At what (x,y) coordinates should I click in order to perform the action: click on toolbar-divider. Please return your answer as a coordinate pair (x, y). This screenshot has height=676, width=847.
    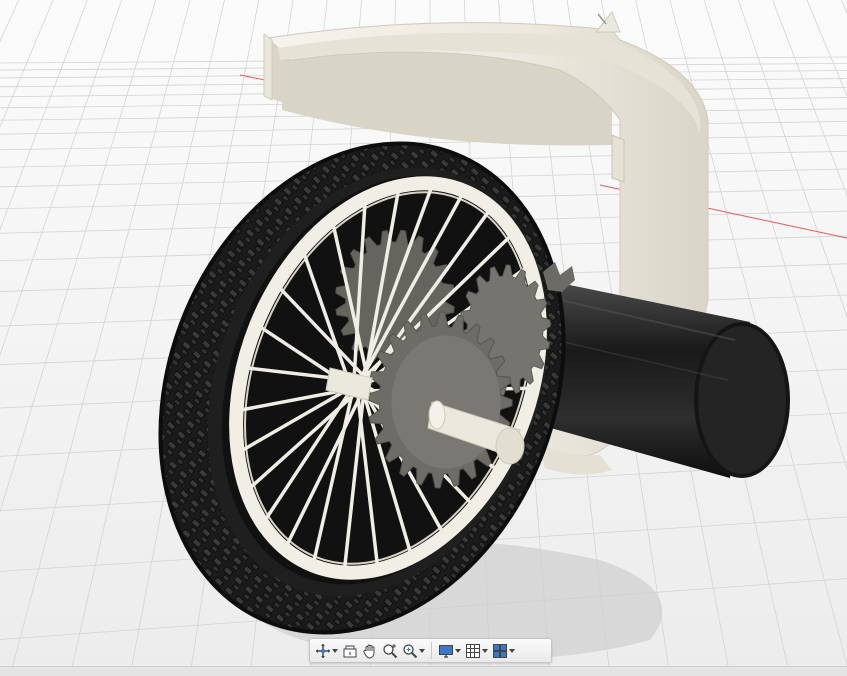
    Looking at the image, I should click on (431, 650).